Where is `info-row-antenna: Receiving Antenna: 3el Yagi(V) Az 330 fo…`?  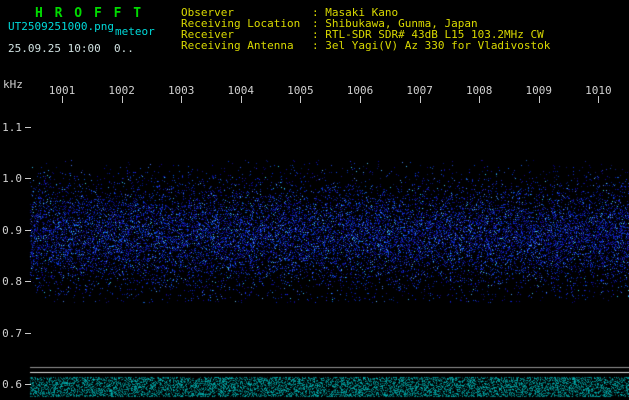 info-row-antenna: Receiving Antenna: 3el Yagi(V) Az 330 fo… is located at coordinates (365, 45).